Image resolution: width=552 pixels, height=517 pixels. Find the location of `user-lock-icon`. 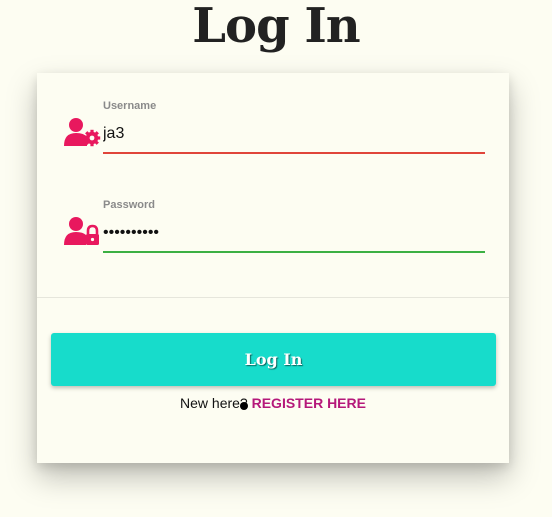

user-lock-icon is located at coordinates (83, 232).